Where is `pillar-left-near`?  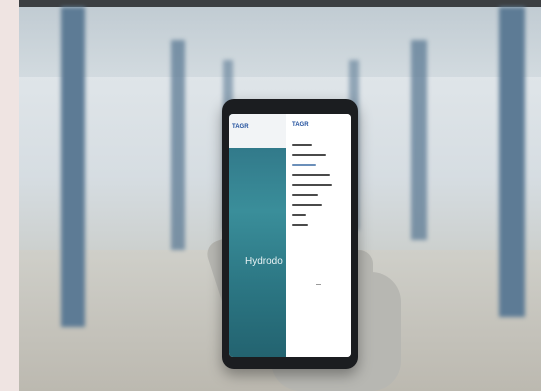
pillar-left-near is located at coordinates (73, 167).